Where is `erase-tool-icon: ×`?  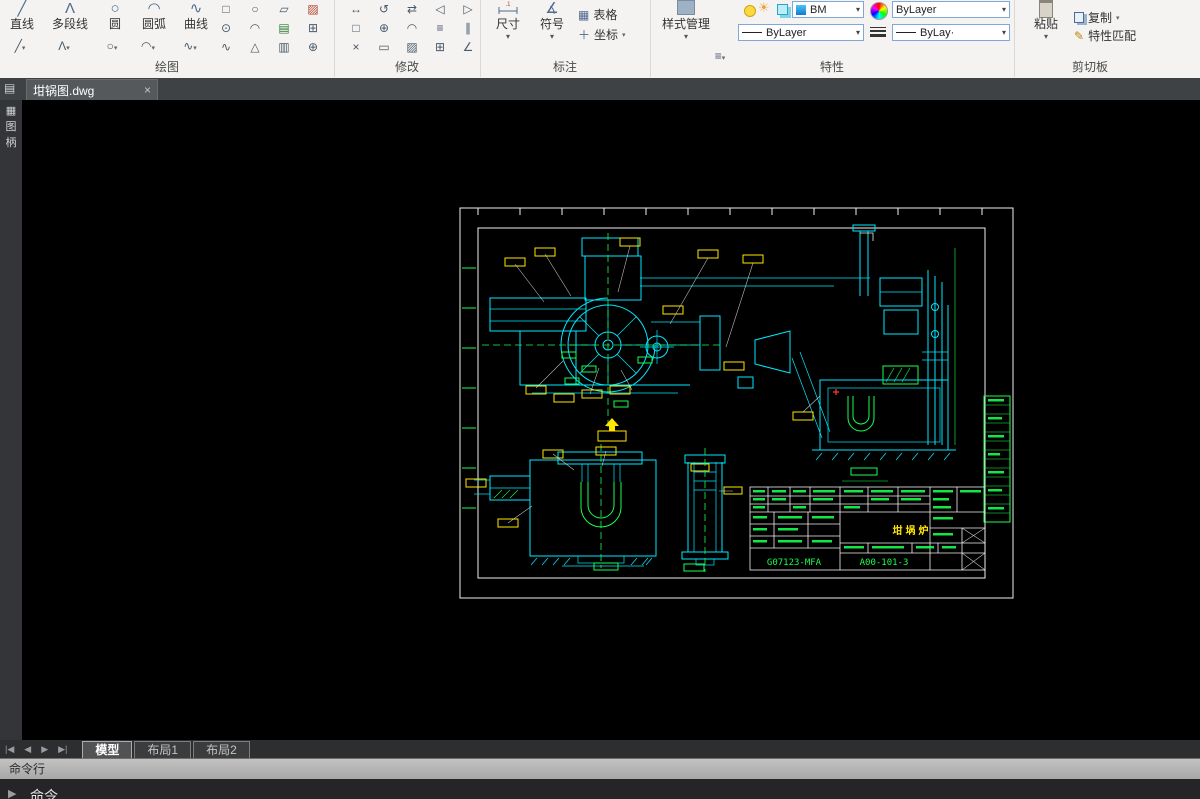 erase-tool-icon: × is located at coordinates (356, 47).